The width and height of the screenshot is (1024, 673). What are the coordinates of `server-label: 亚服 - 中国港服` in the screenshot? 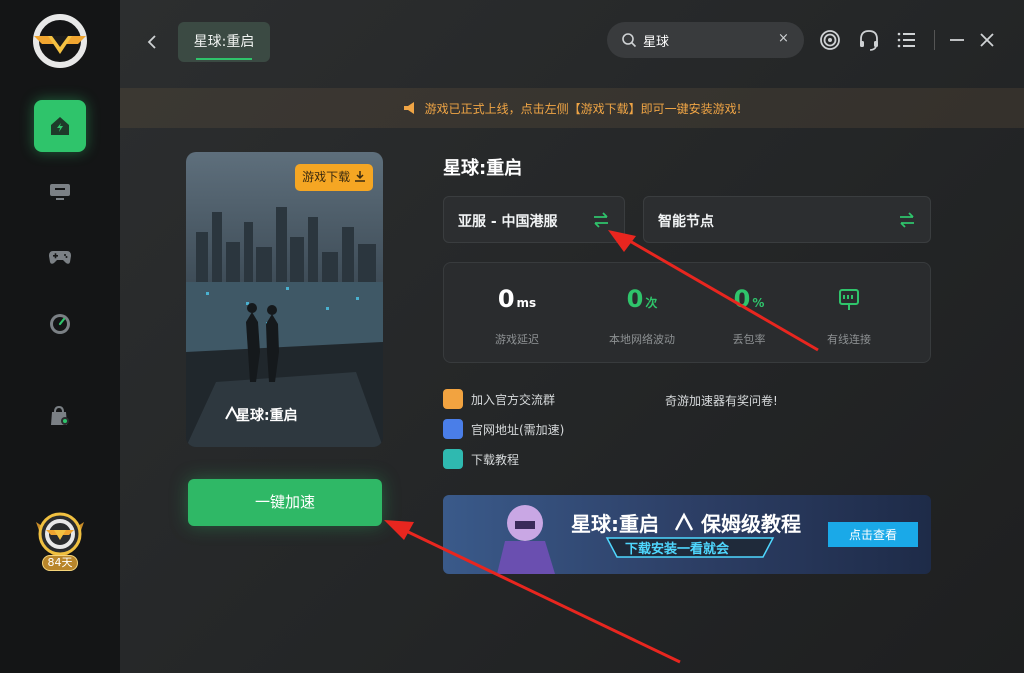 It's located at (508, 222).